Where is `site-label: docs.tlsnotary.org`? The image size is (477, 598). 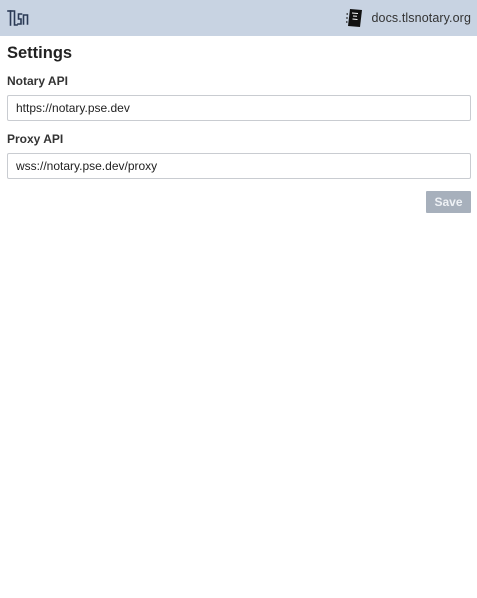 site-label: docs.tlsnotary.org is located at coordinates (421, 18).